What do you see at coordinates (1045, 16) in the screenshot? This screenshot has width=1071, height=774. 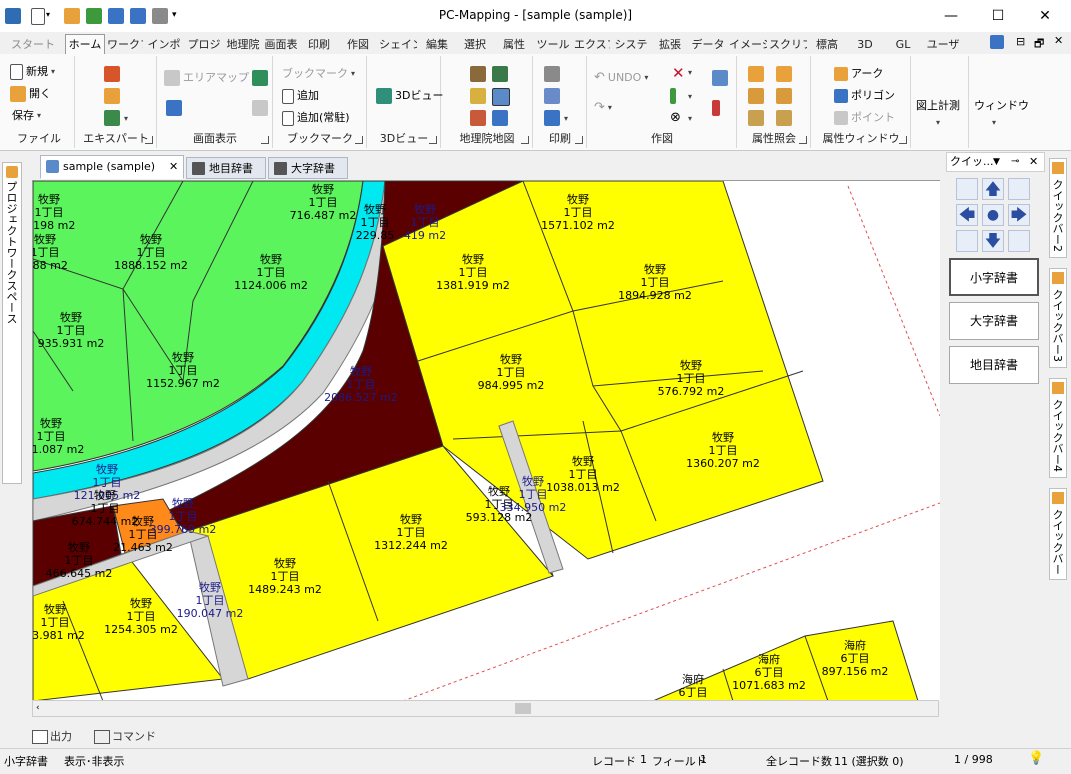 I see `close-window-button: ✕` at bounding box center [1045, 16].